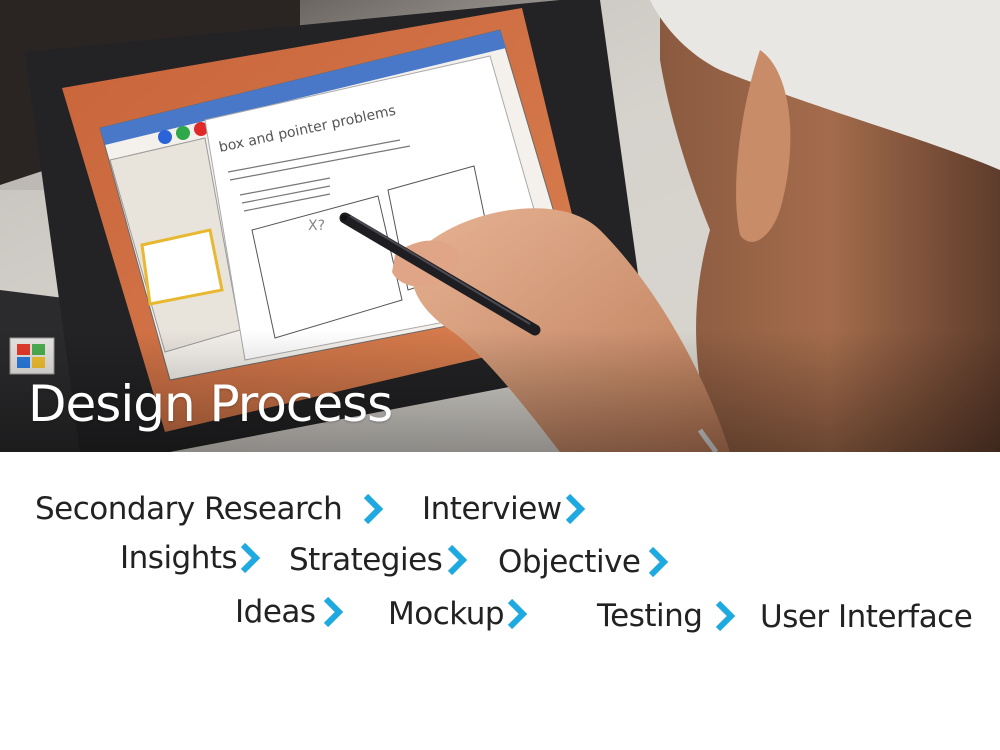  I want to click on step-label: Objective, so click(569, 561).